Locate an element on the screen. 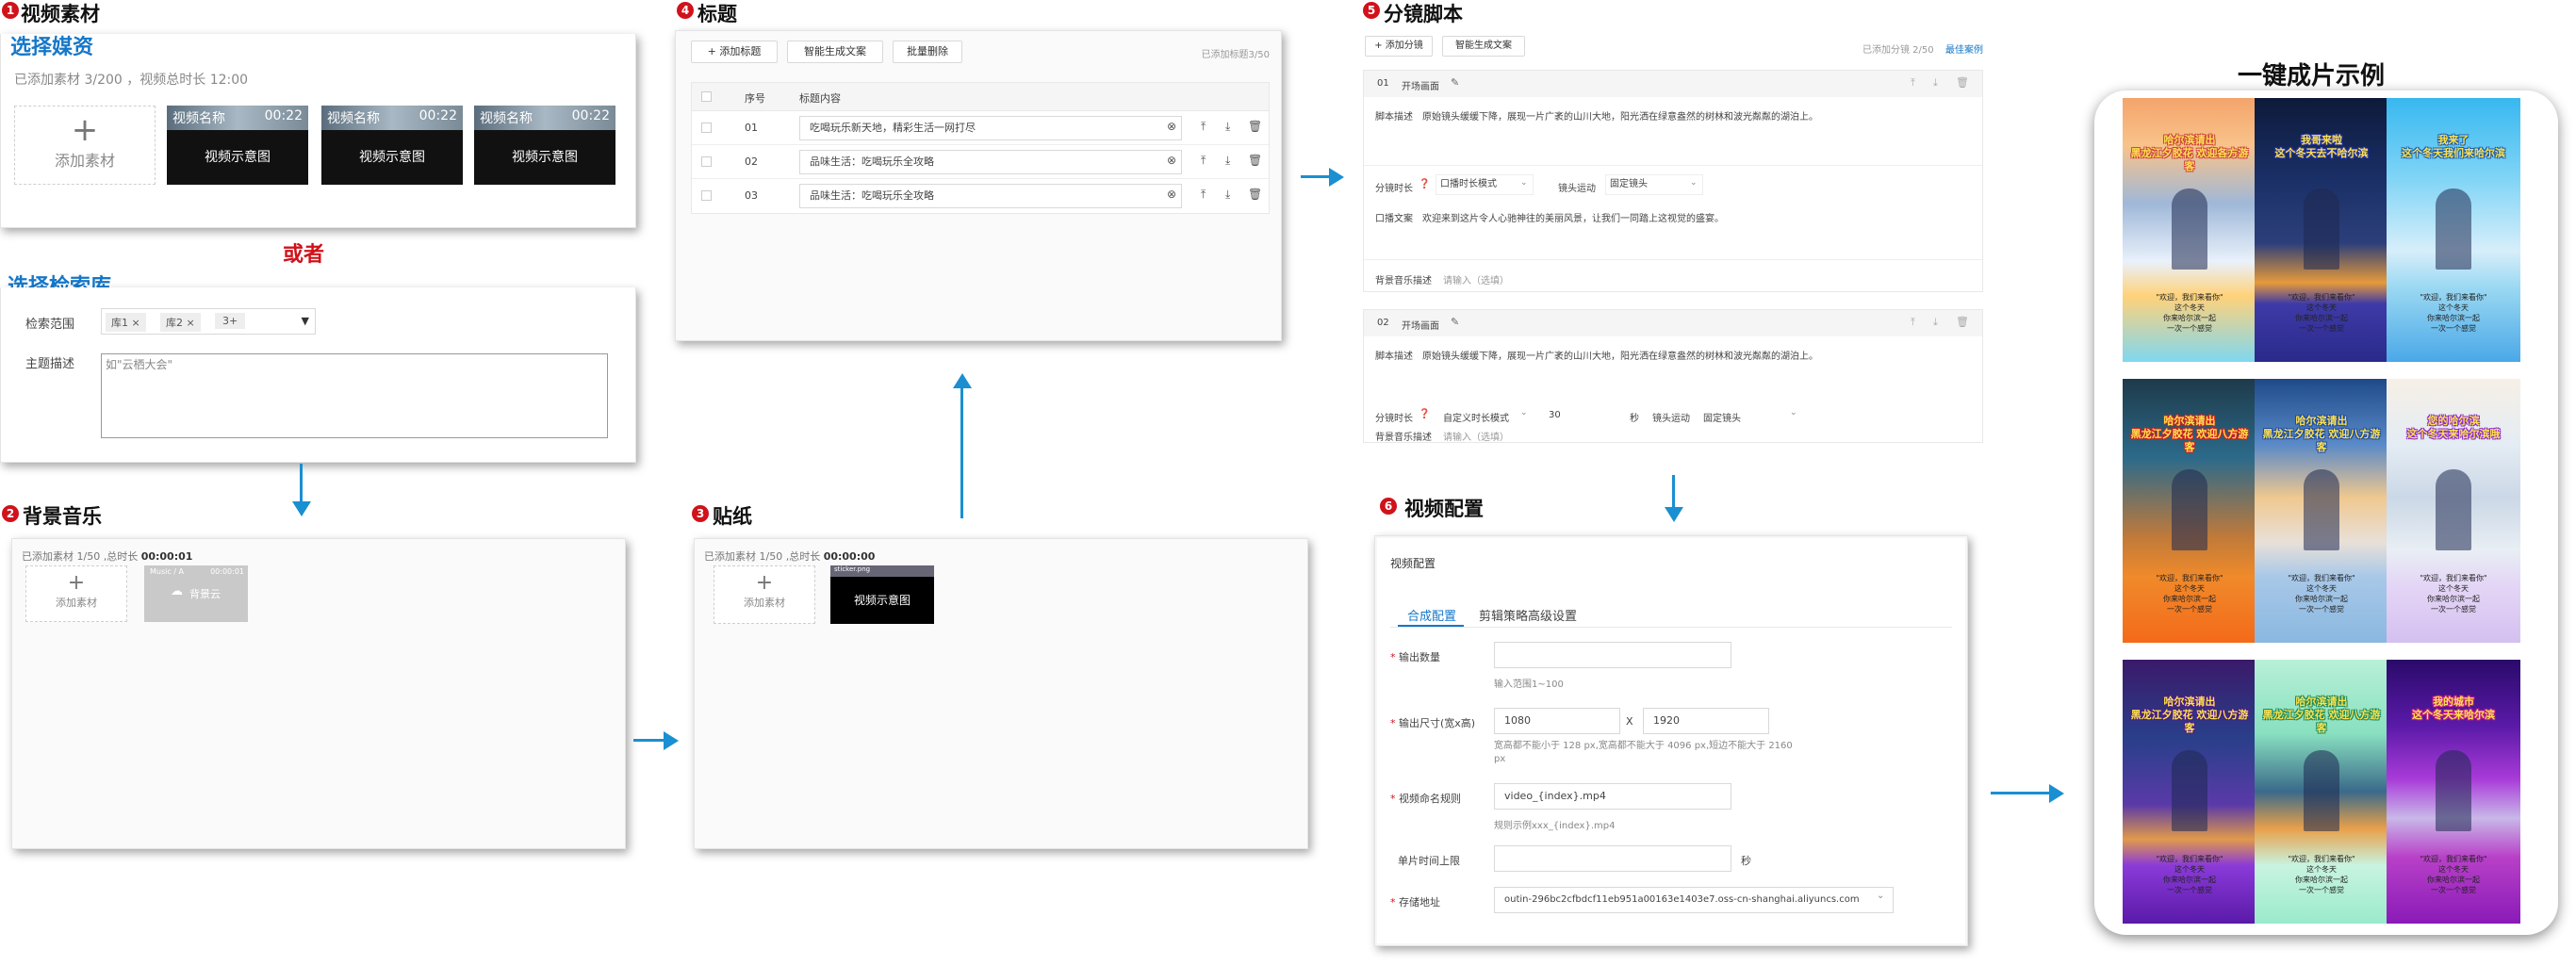  required-mark: * is located at coordinates (1393, 723).